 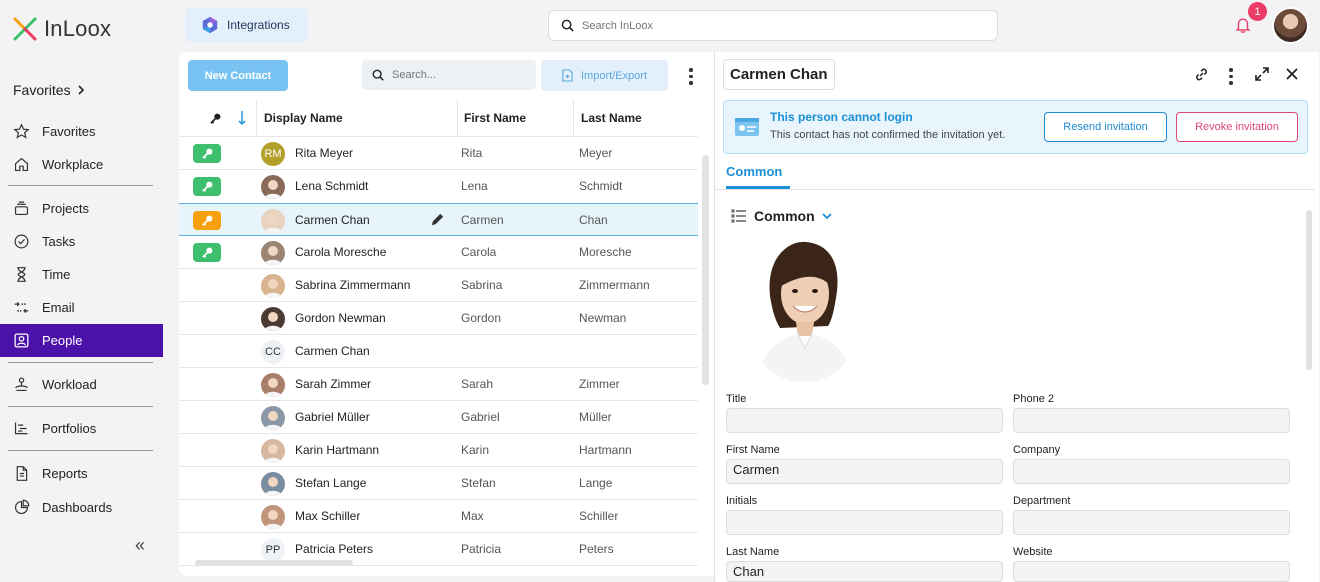 I want to click on sidebar-item-favorites: Favorites, so click(x=81, y=131).